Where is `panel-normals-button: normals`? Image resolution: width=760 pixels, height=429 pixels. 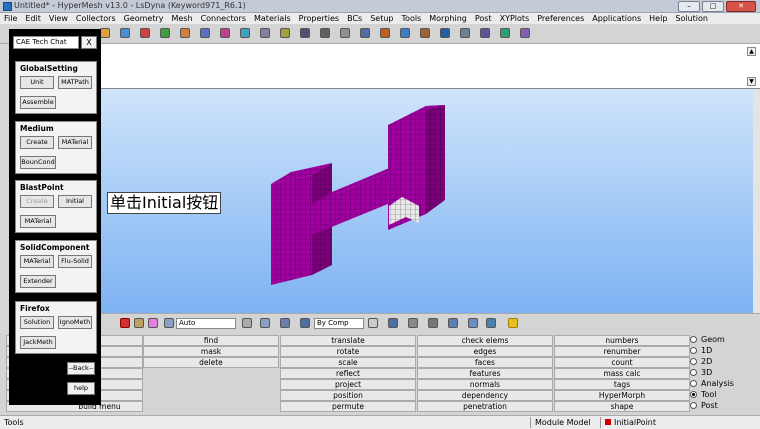 panel-normals-button: normals is located at coordinates (485, 384).